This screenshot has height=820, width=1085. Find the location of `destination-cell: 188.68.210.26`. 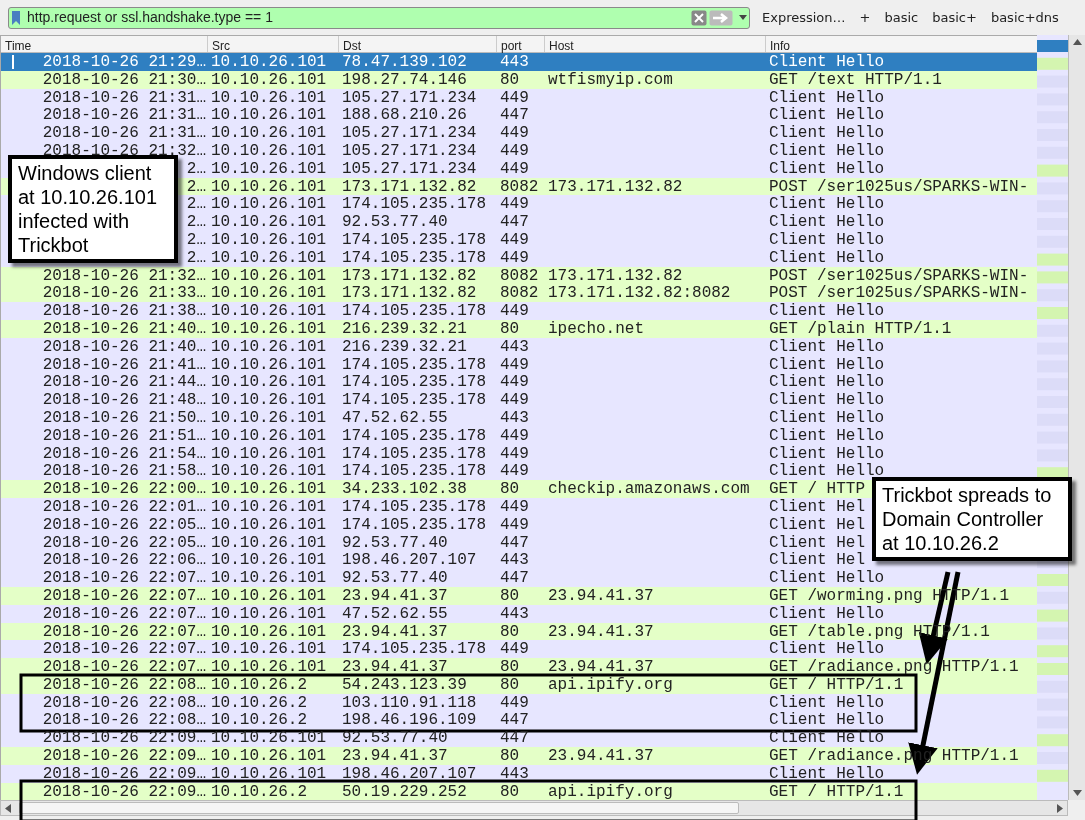

destination-cell: 188.68.210.26 is located at coordinates (404, 115).